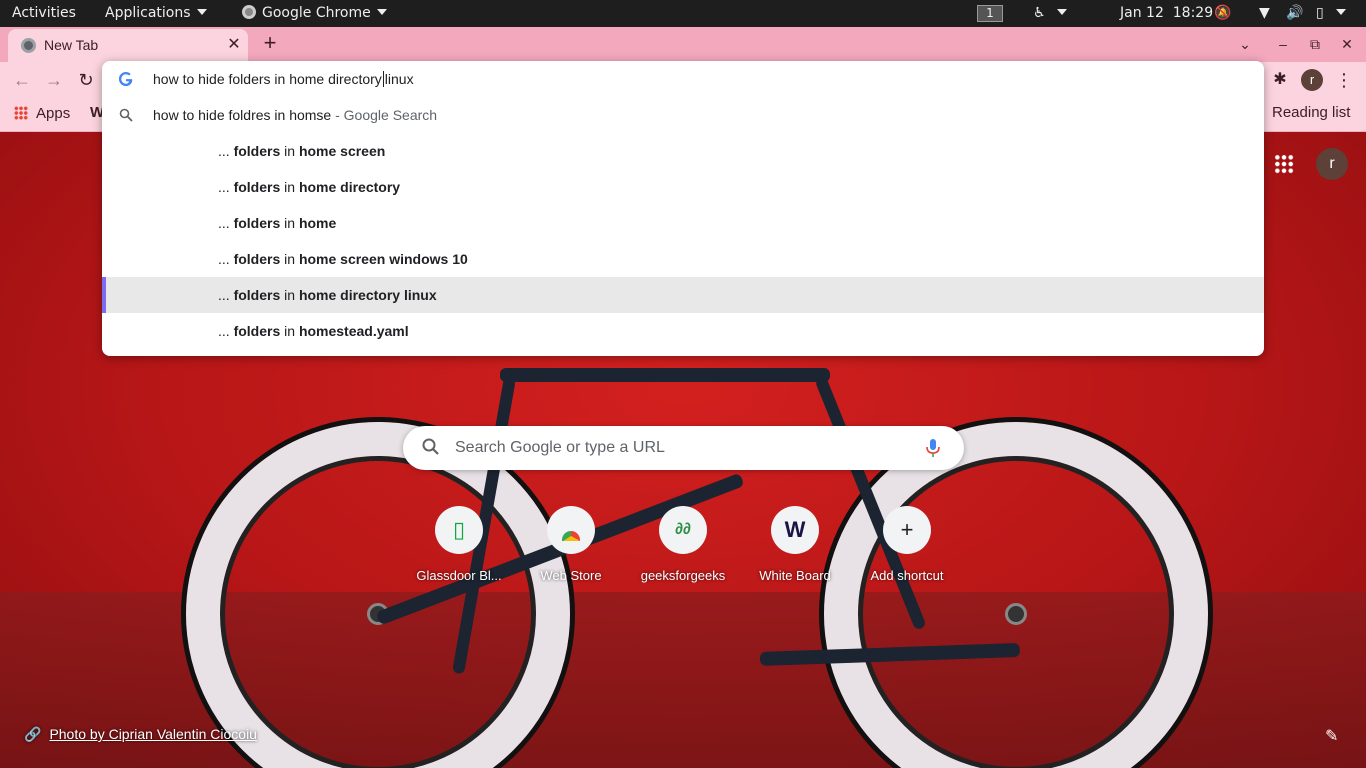 This screenshot has height=768, width=1366. What do you see at coordinates (683, 151) in the screenshot?
I see `suggestion-item: ... folders in home screen` at bounding box center [683, 151].